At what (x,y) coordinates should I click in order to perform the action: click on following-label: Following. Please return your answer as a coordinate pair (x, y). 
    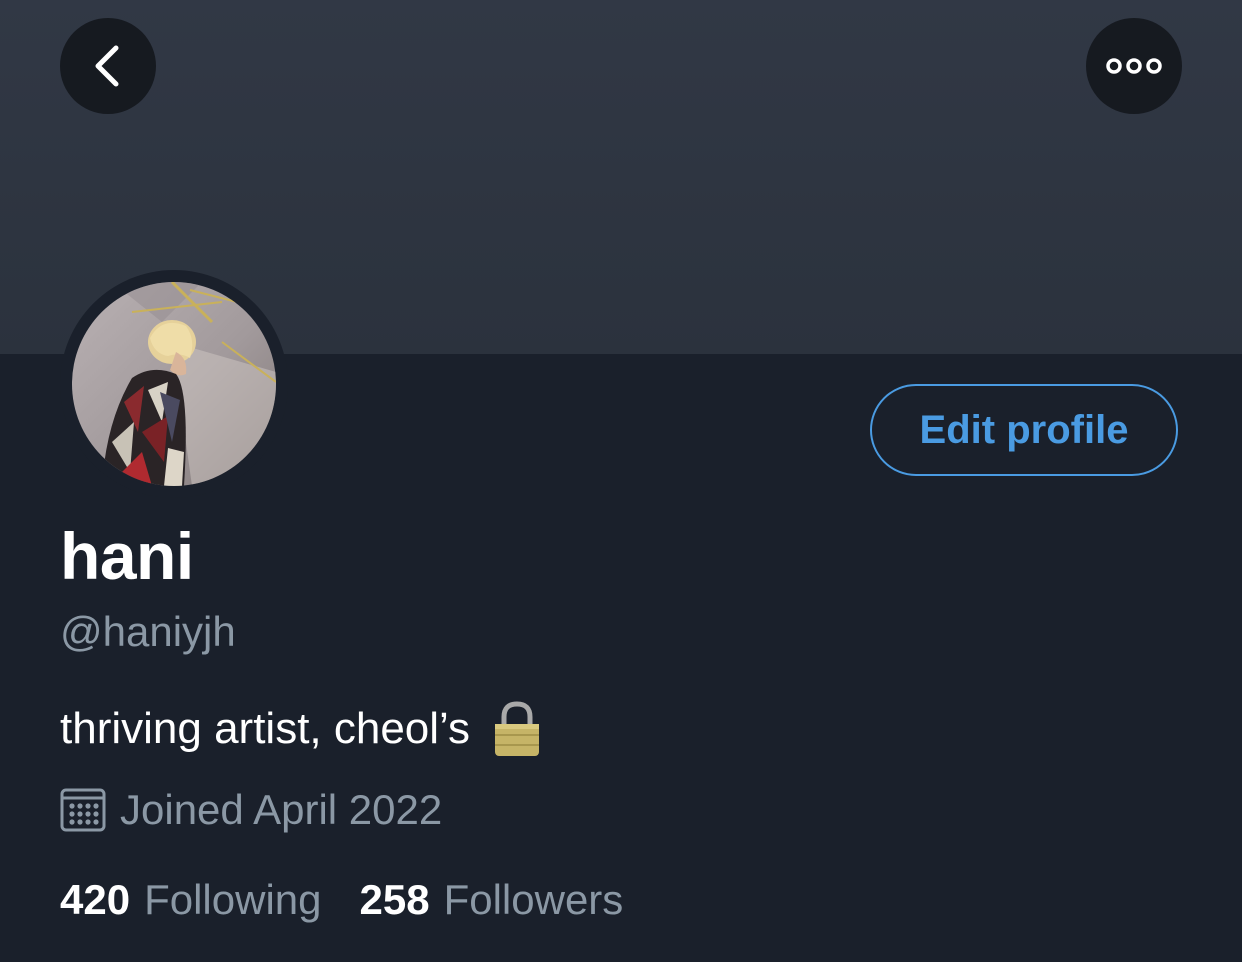
    Looking at the image, I should click on (233, 899).